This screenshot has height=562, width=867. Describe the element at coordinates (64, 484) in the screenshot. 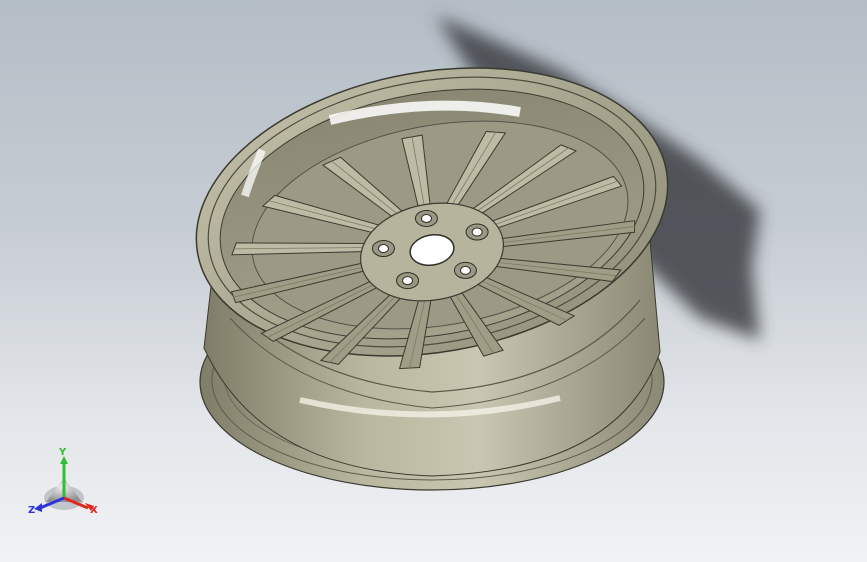

I see `triad-icon` at that location.